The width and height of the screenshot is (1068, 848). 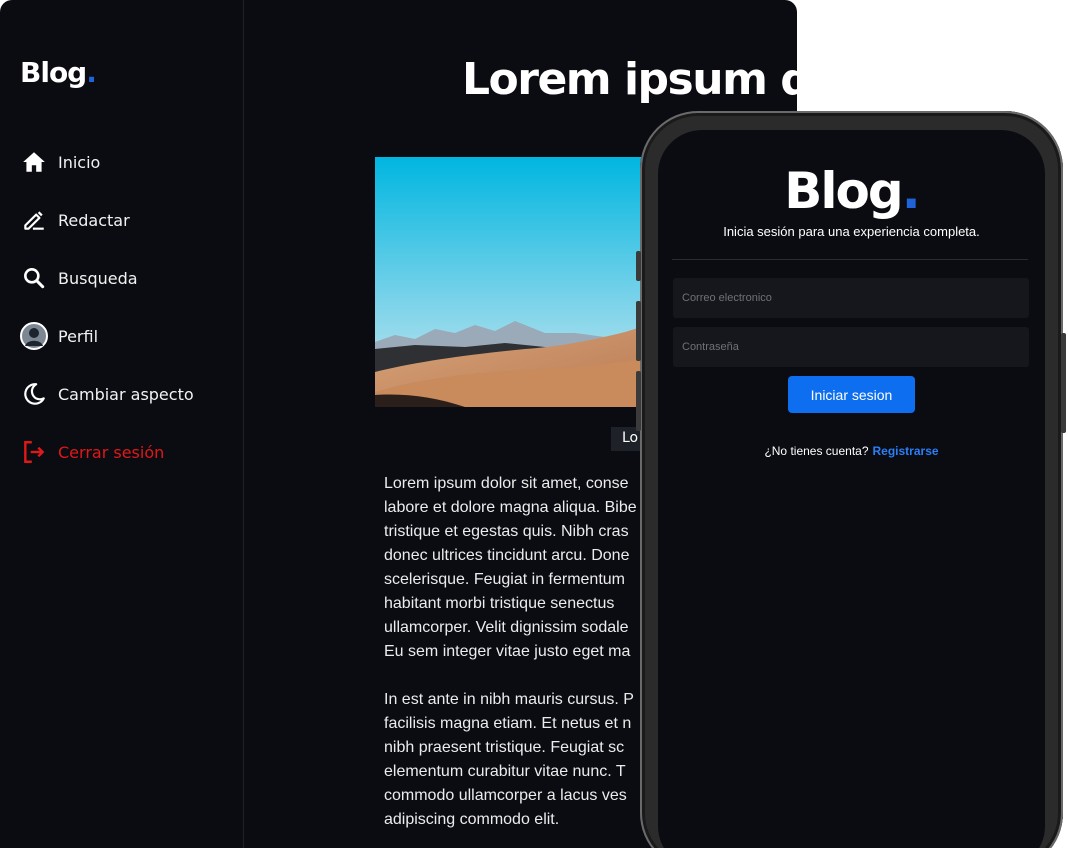 I want to click on logo: Blog., so click(x=58, y=72).